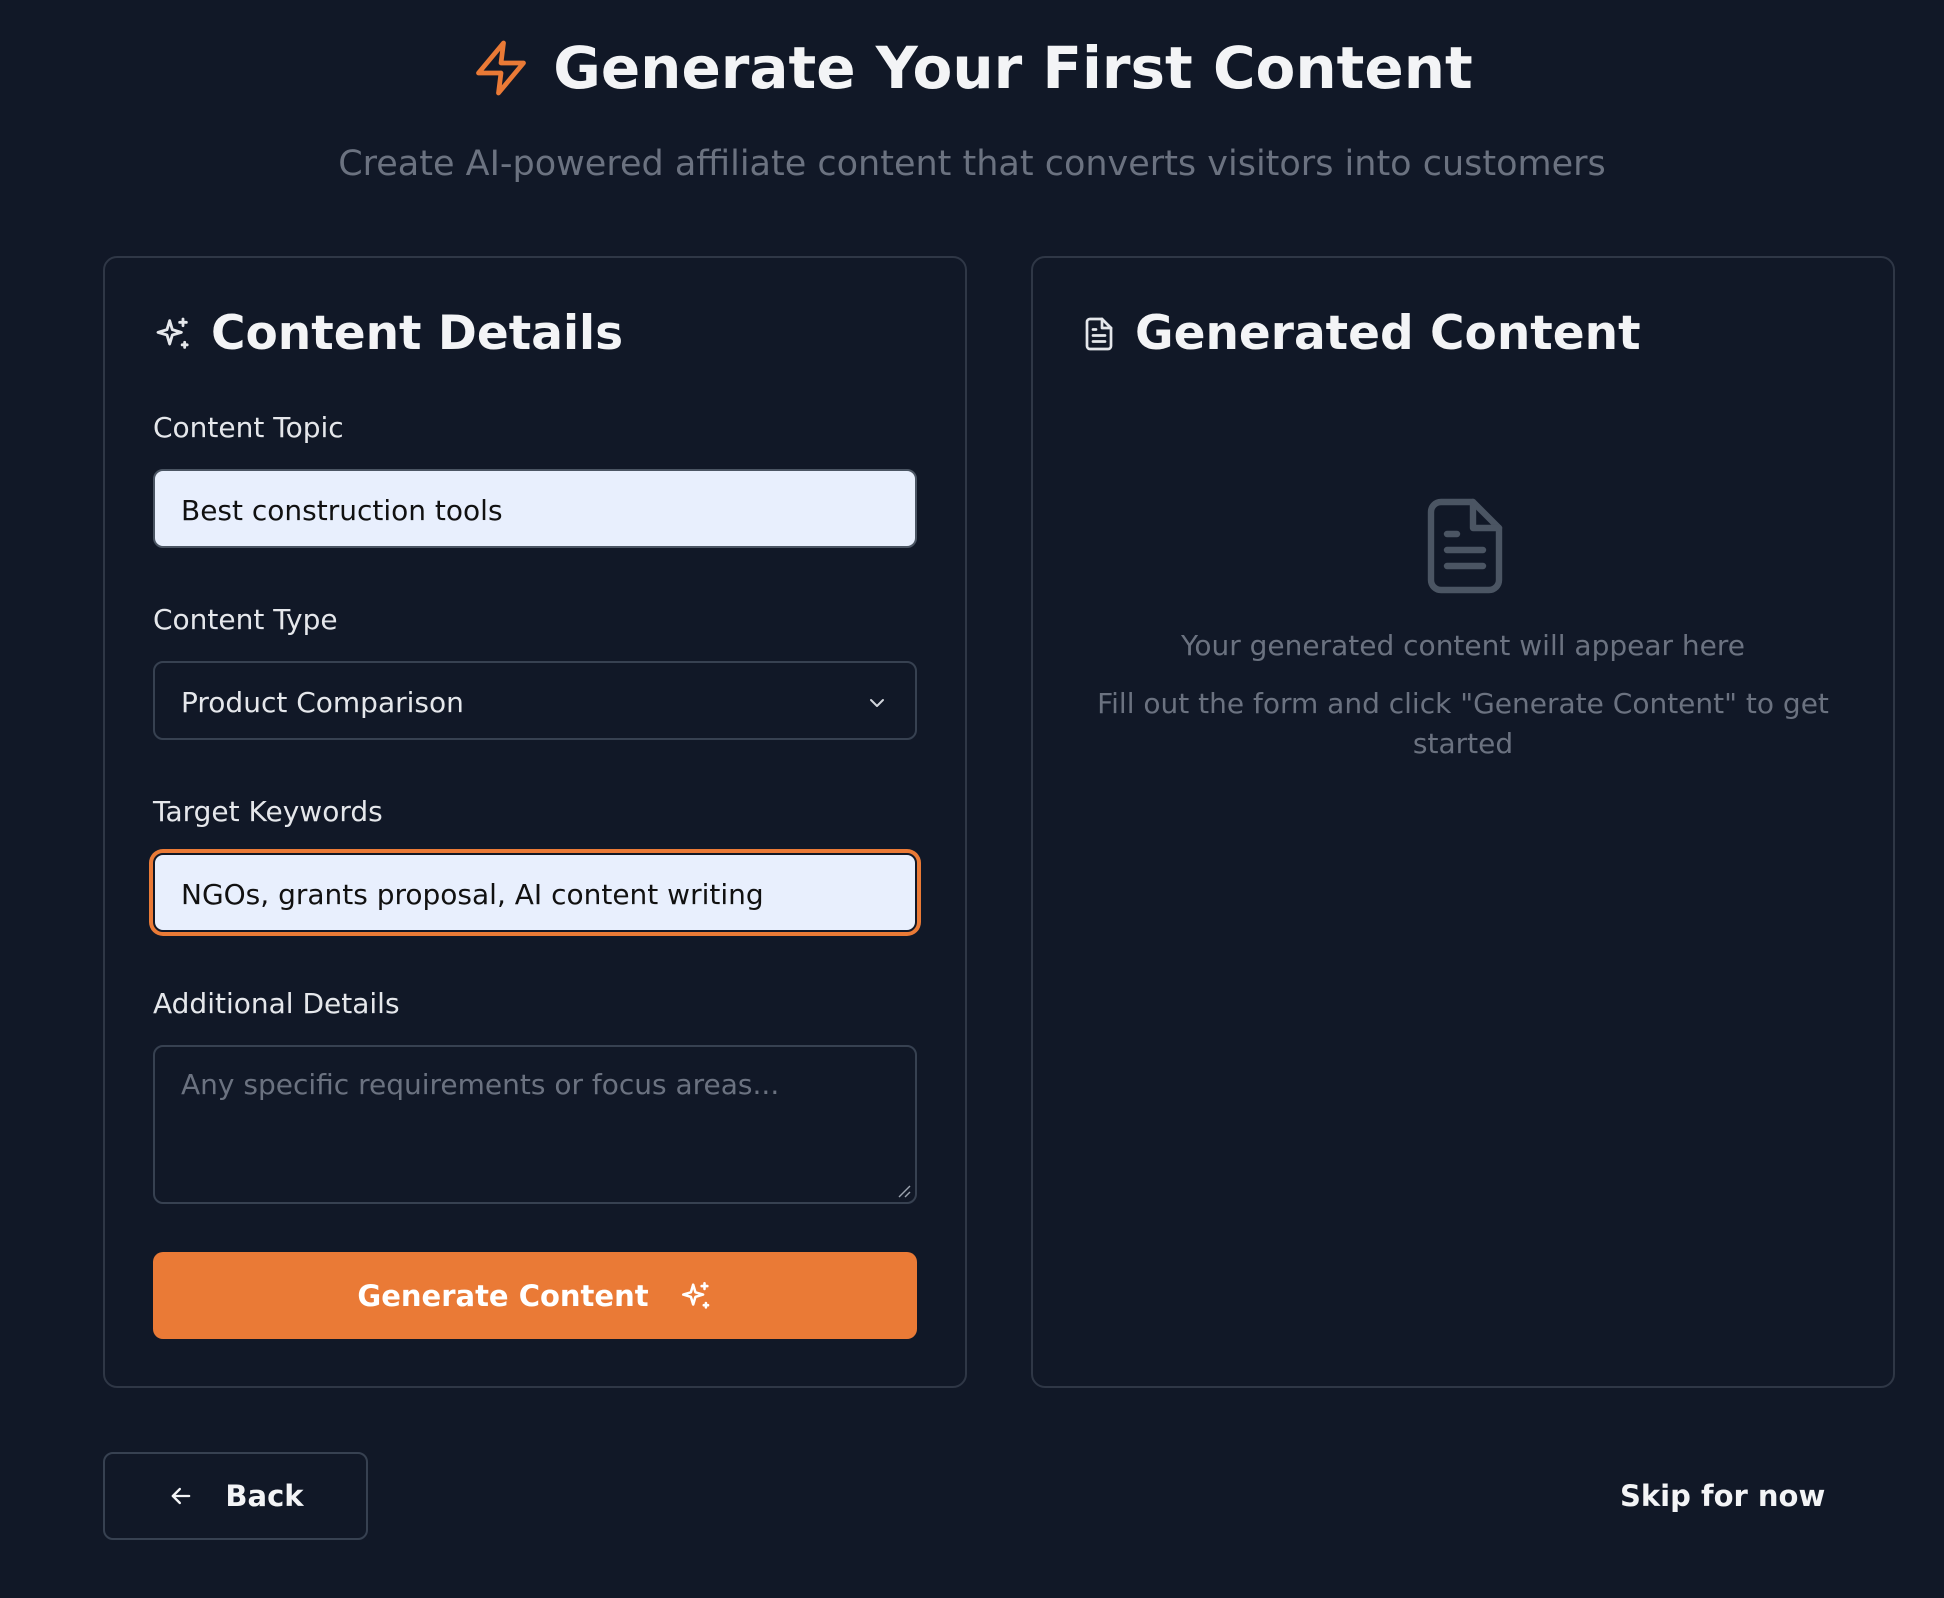 The width and height of the screenshot is (1944, 1598). I want to click on target-keywords-label: Target Keywords, so click(268, 811).